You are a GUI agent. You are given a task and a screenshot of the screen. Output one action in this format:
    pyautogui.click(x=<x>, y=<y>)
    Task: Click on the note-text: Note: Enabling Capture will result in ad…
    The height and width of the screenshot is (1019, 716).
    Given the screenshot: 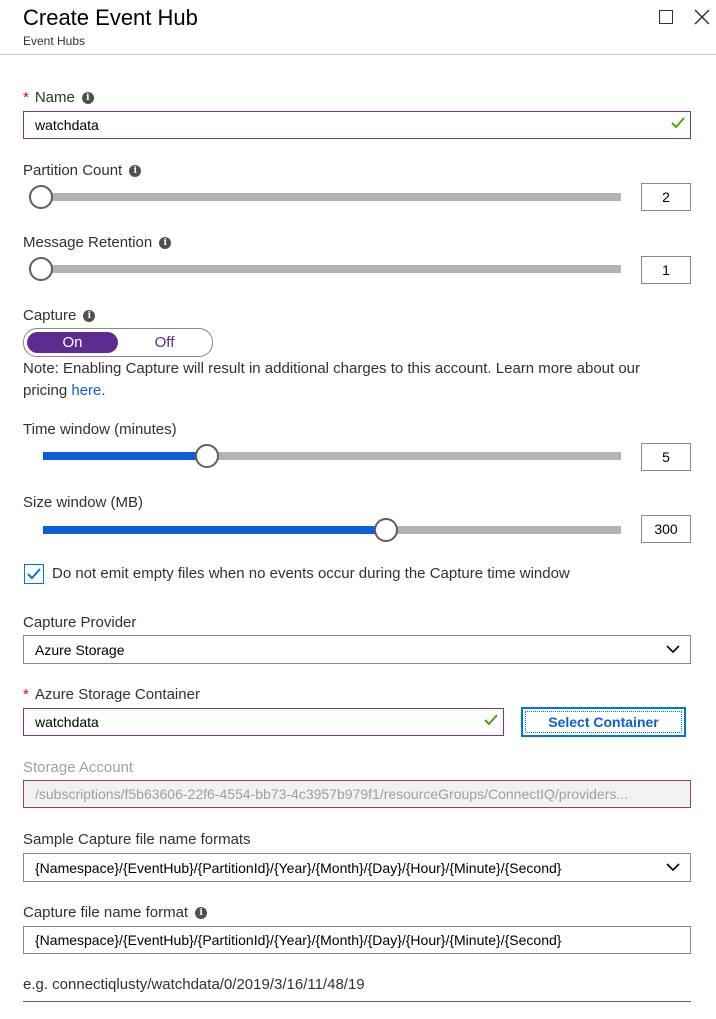 What is the action you would take?
    pyautogui.click(x=332, y=379)
    